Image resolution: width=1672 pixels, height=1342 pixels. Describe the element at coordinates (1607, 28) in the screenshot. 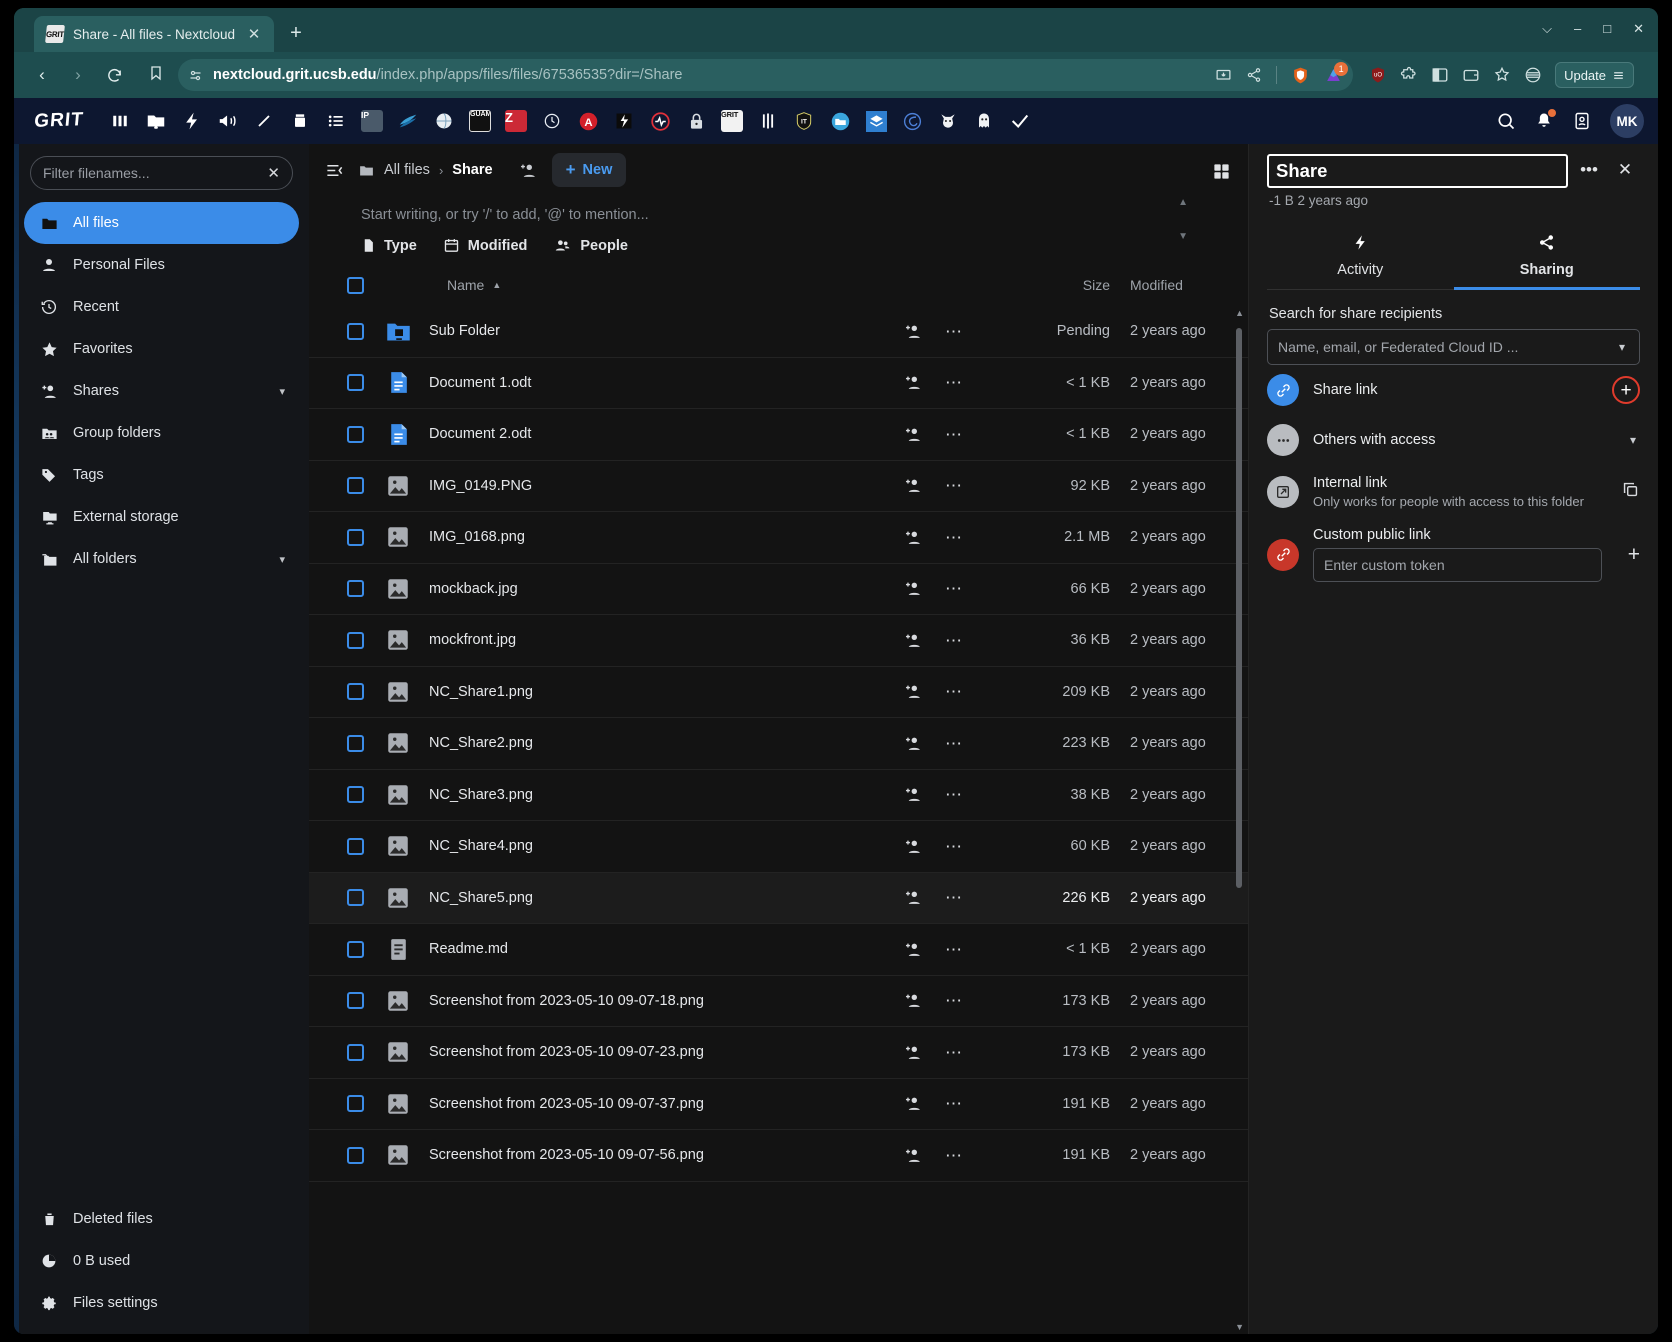

I see `maximize-button: □` at that location.